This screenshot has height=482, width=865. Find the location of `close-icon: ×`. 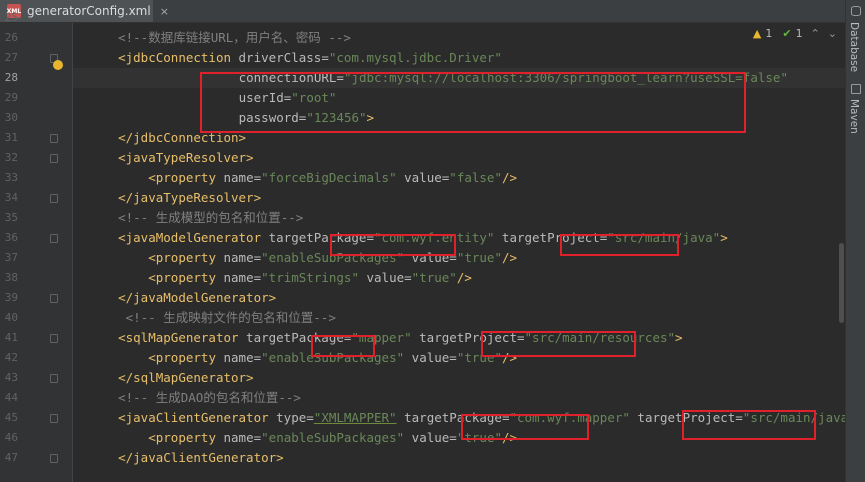

close-icon: × is located at coordinates (164, 11).